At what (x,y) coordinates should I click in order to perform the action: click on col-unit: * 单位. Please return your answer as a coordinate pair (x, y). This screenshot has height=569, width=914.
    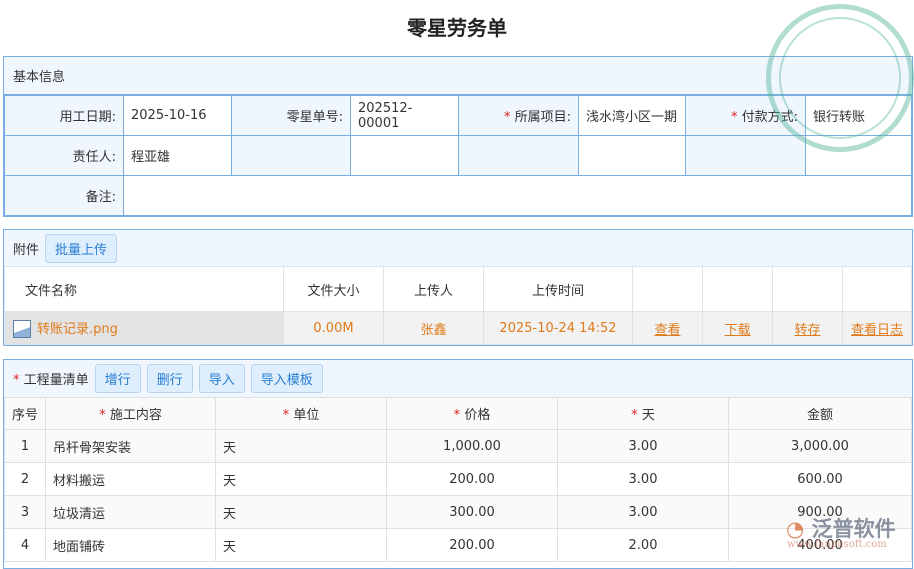
    Looking at the image, I should click on (301, 413).